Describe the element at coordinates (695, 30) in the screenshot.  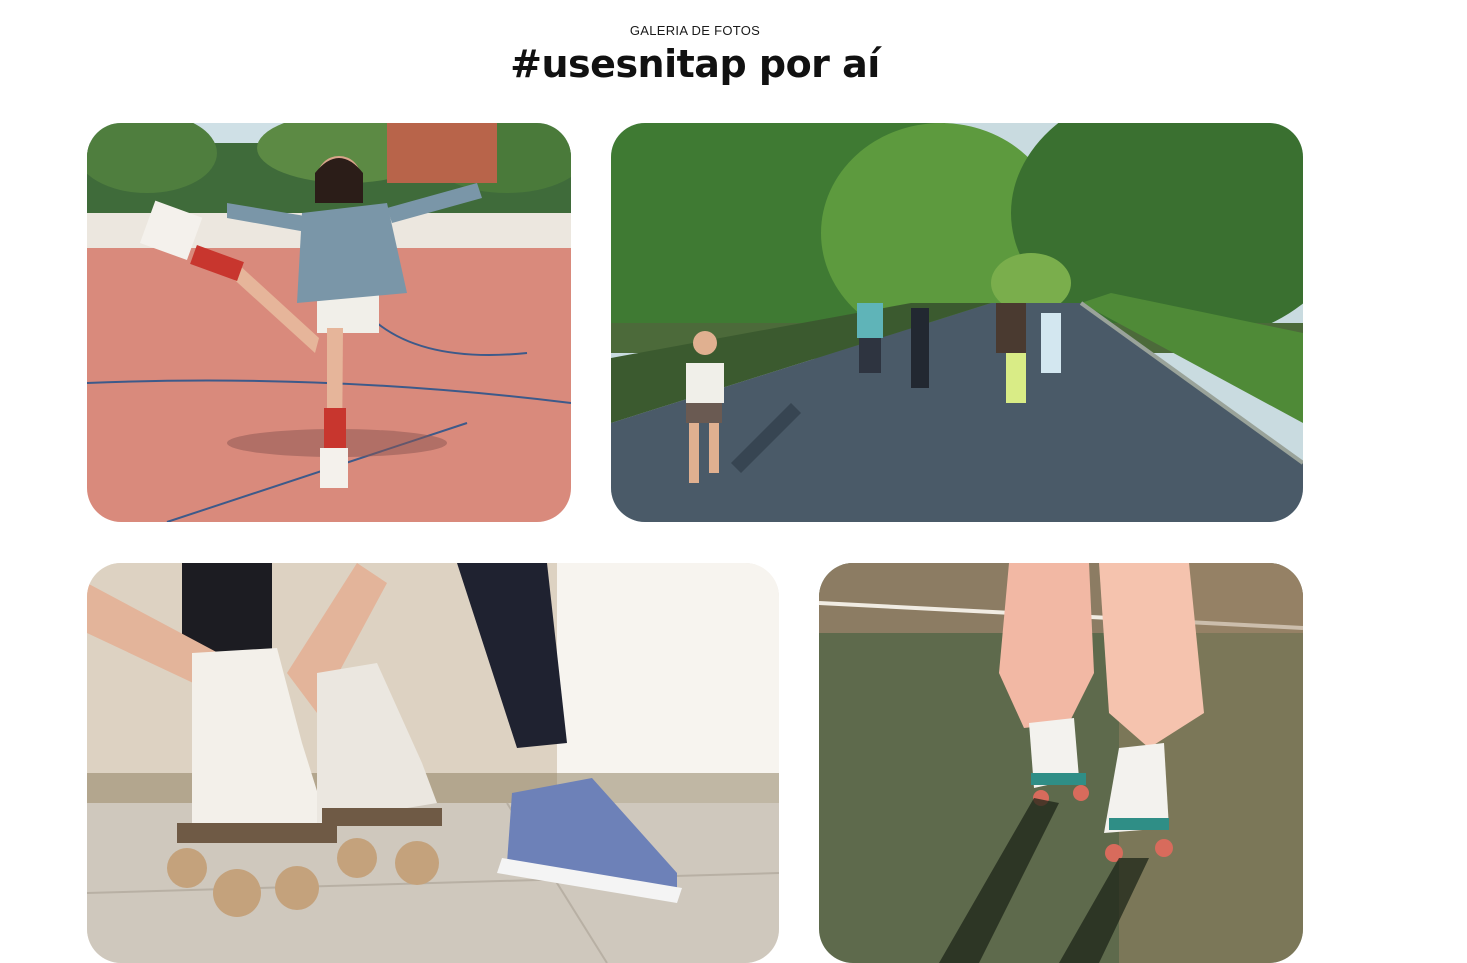
I see `section-eyebrow: GALERIA DE FOTOS` at that location.